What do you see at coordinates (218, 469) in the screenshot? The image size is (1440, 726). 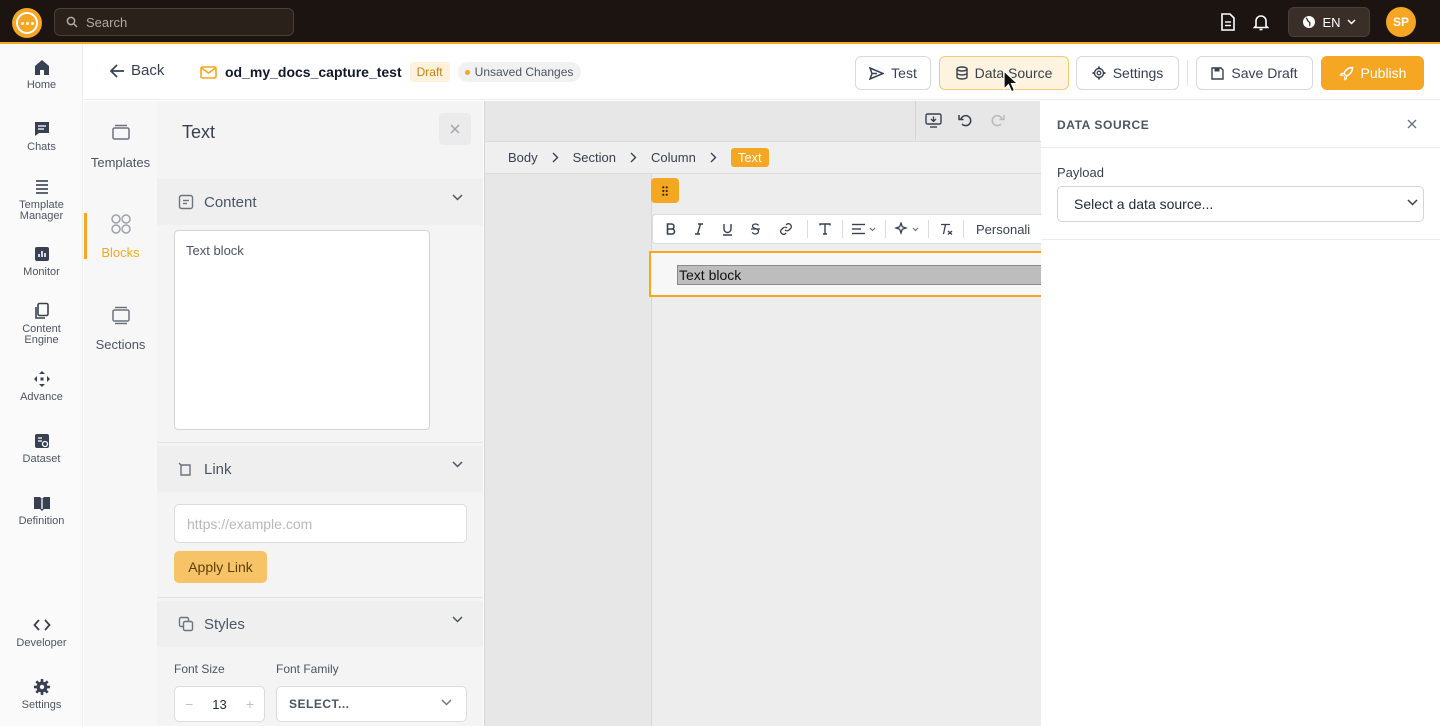 I see `section-label: Link` at bounding box center [218, 469].